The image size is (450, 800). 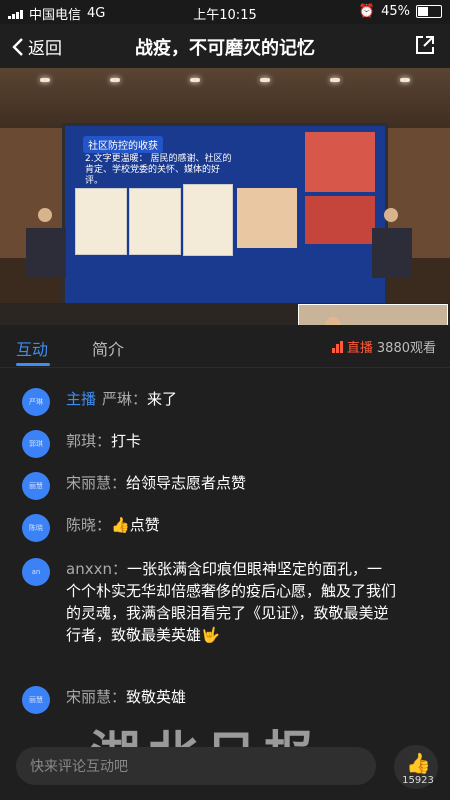 What do you see at coordinates (227, 402) in the screenshot?
I see `comment-item: 严琳 主播 严琳：来了` at bounding box center [227, 402].